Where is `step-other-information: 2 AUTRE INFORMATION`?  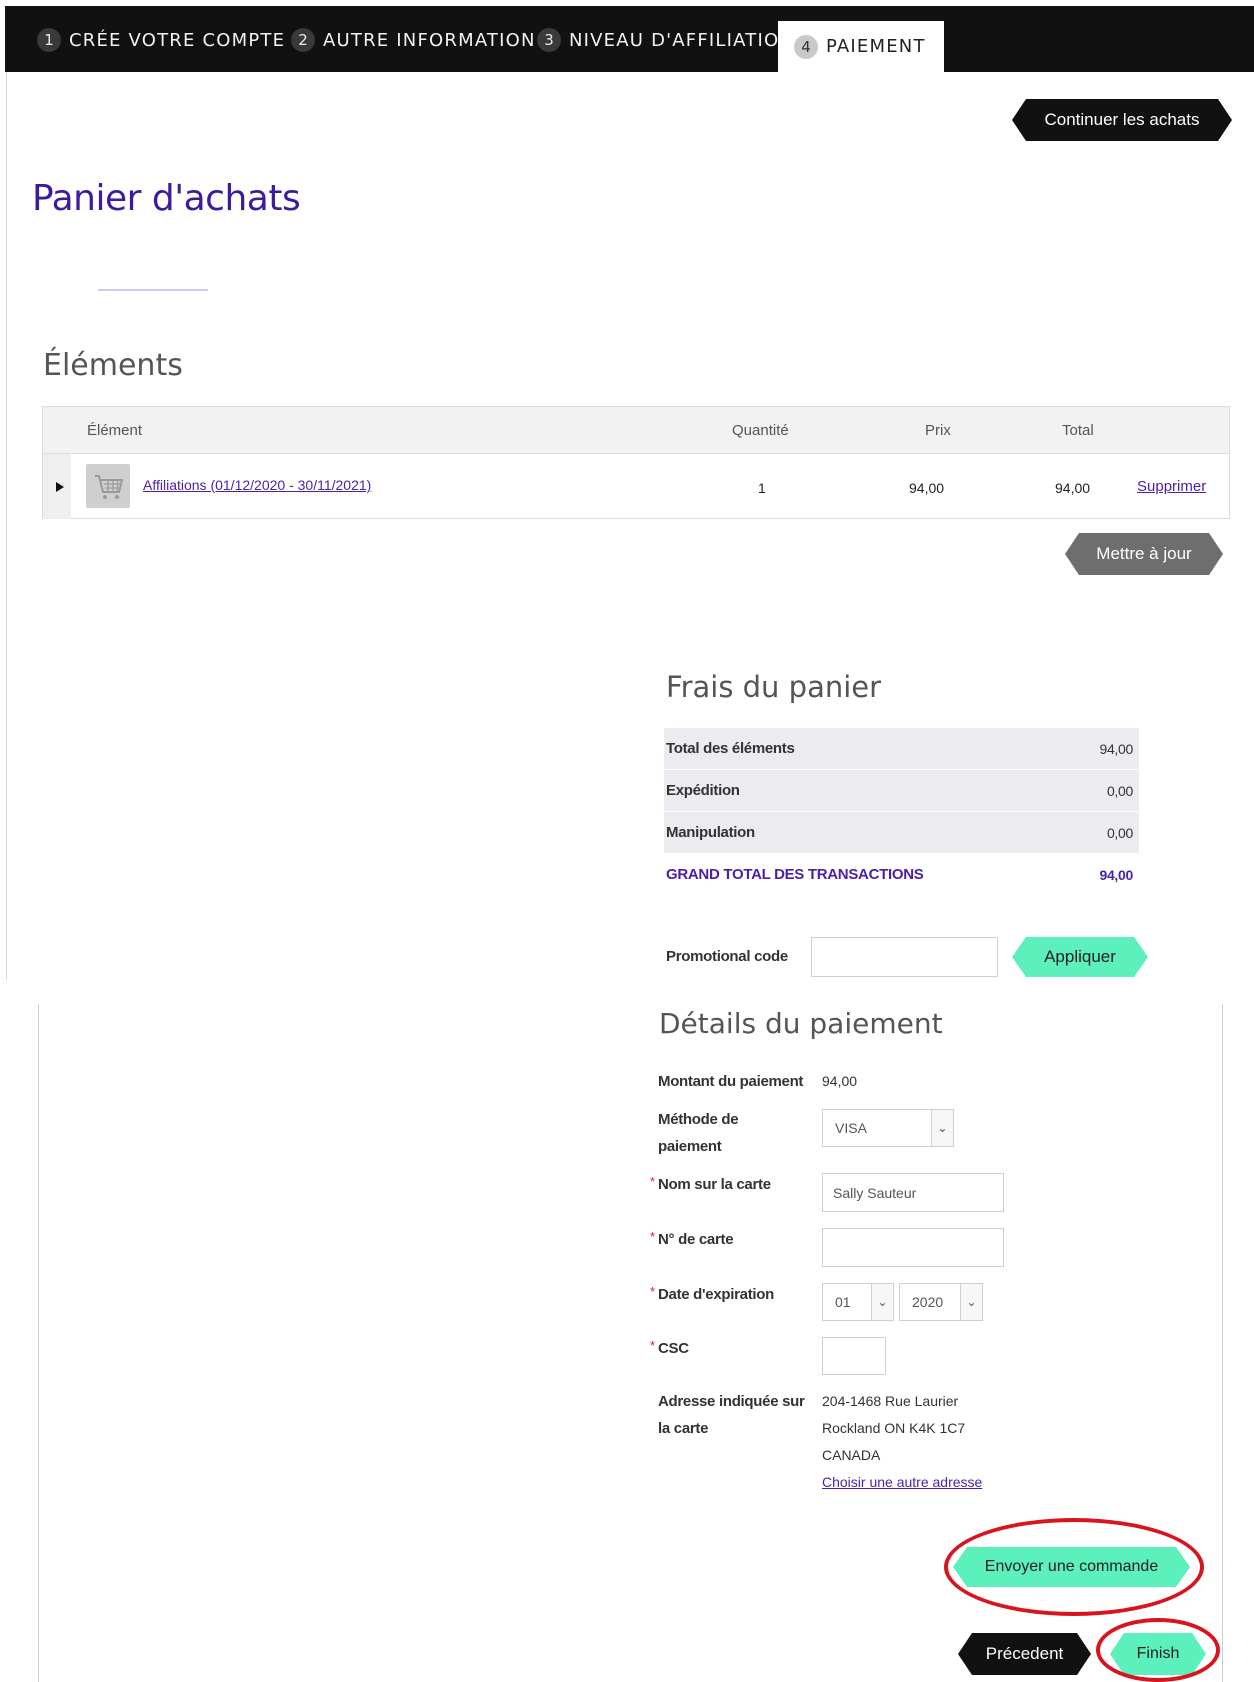 step-other-information: 2 AUTRE INFORMATION is located at coordinates (413, 39).